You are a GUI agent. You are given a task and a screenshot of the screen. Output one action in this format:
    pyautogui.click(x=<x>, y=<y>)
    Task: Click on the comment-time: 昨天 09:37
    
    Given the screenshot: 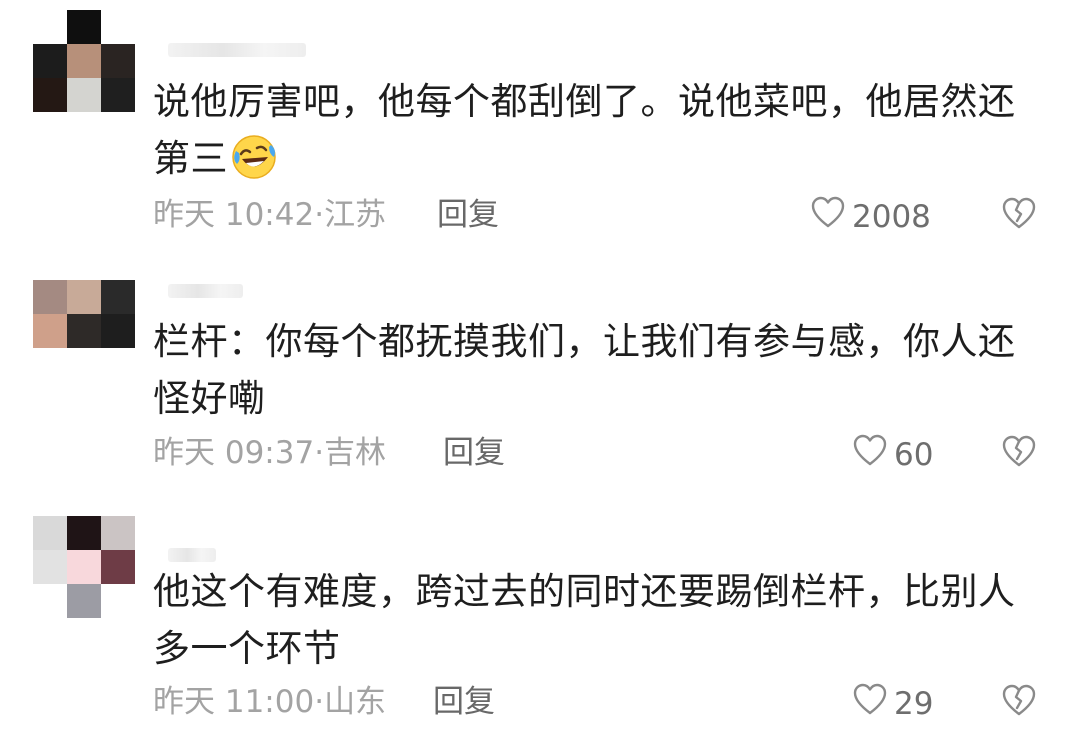 What is the action you would take?
    pyautogui.click(x=234, y=453)
    